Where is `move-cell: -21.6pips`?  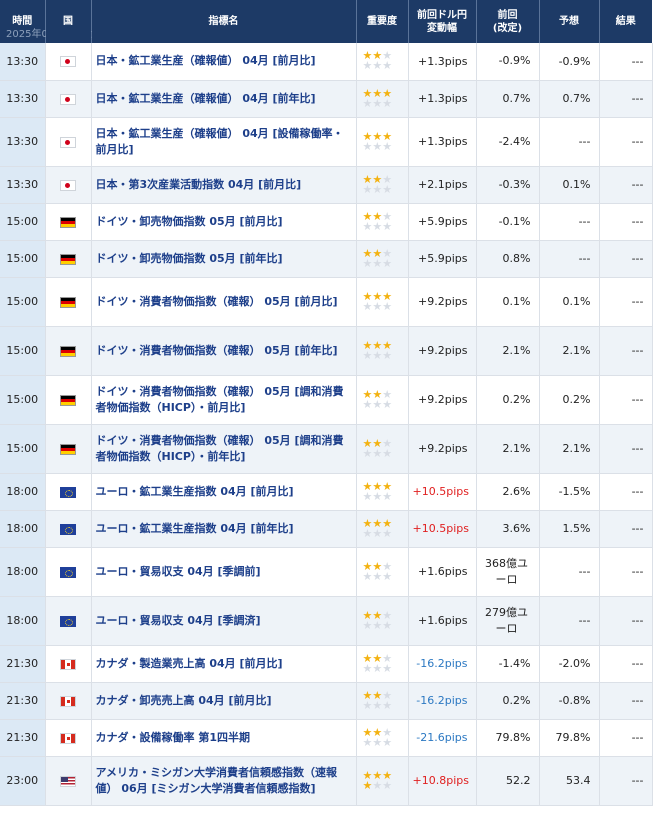
move-cell: -21.6pips is located at coordinates (442, 738).